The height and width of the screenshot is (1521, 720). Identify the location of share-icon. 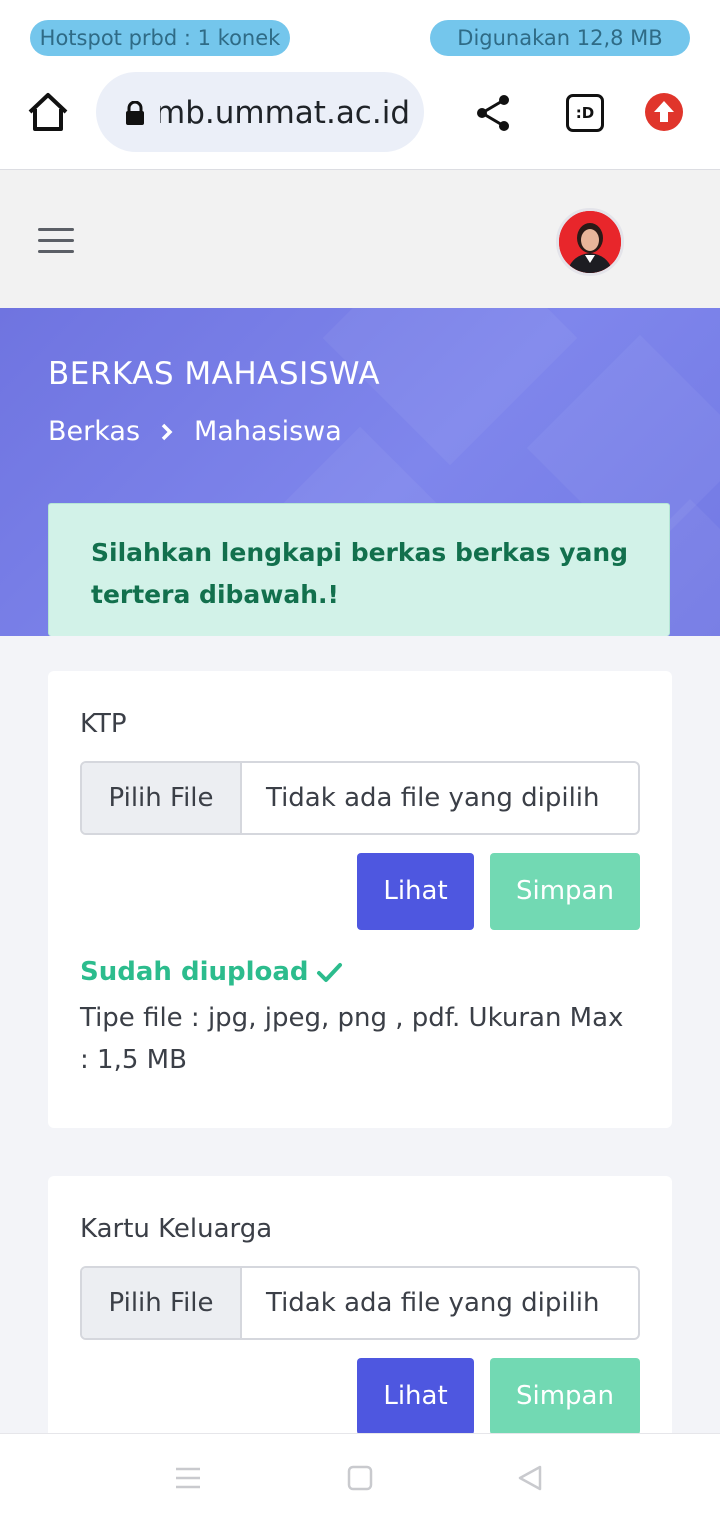
(493, 113).